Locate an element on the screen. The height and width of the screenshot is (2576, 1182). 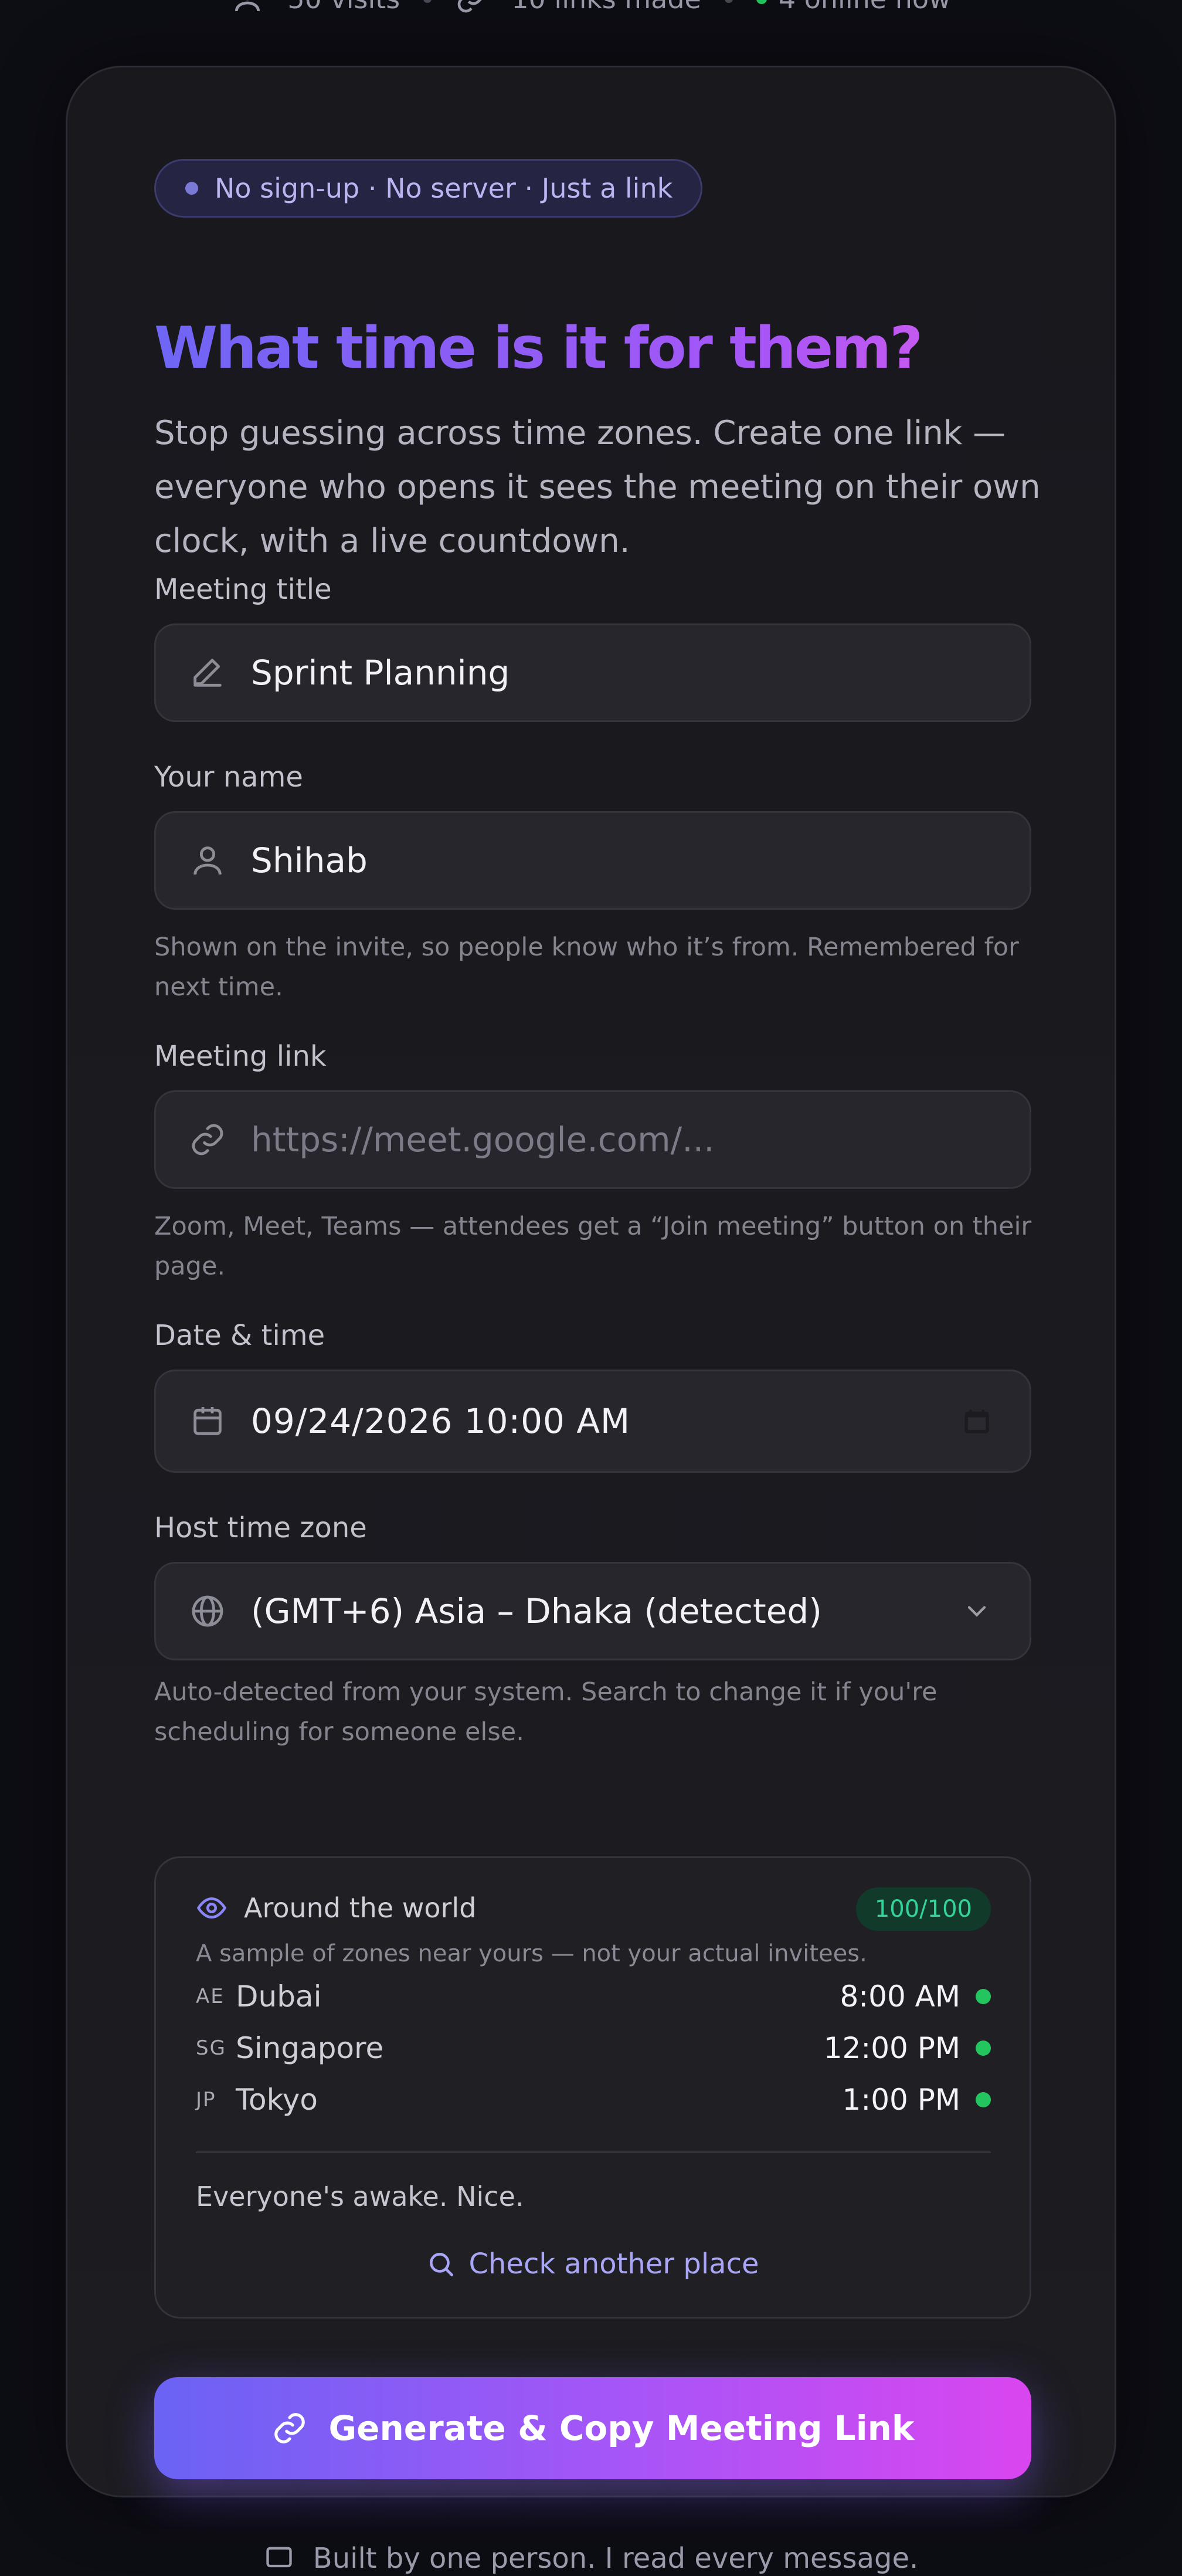
page-title: What time is it for them? is located at coordinates (538, 348).